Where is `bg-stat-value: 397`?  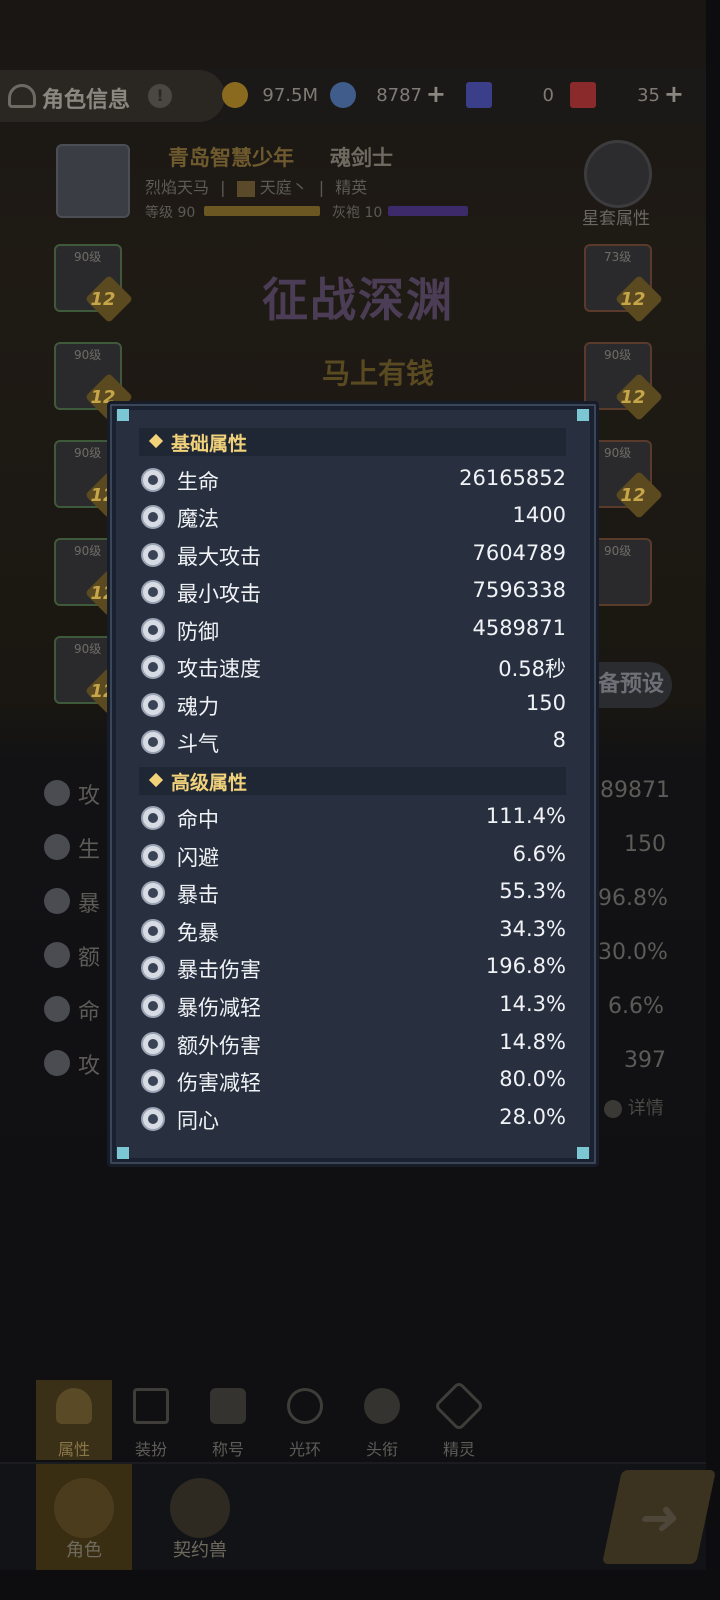 bg-stat-value: 397 is located at coordinates (645, 1060).